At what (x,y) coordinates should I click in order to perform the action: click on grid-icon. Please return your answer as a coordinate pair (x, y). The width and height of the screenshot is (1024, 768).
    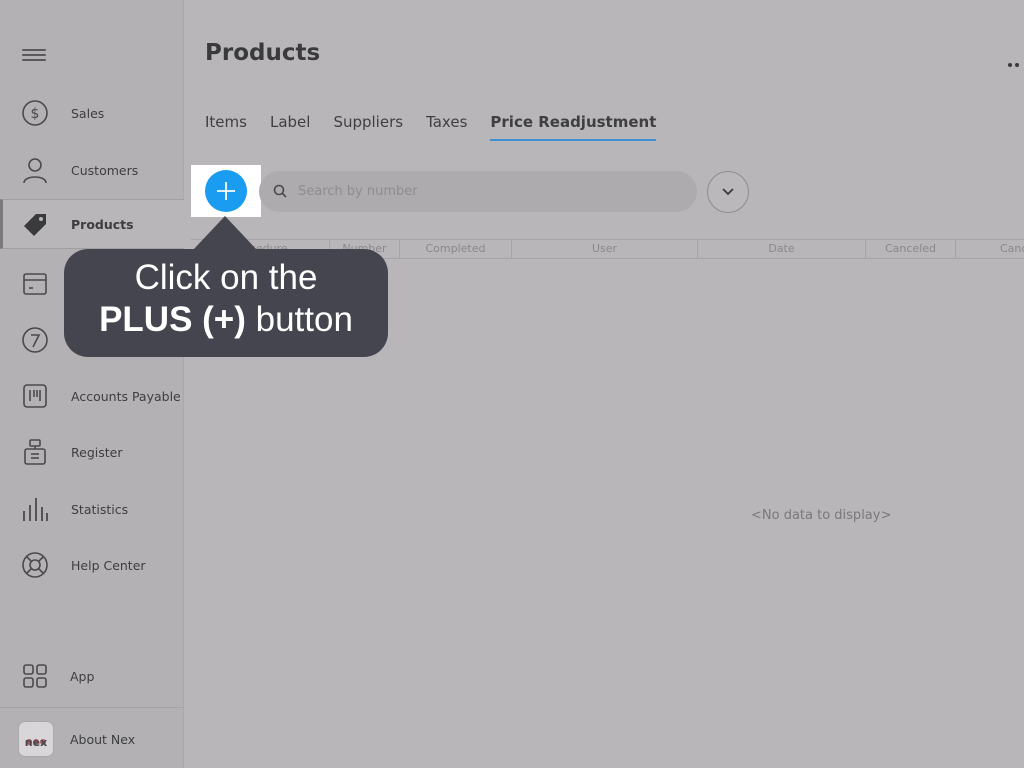
    Looking at the image, I should click on (35, 676).